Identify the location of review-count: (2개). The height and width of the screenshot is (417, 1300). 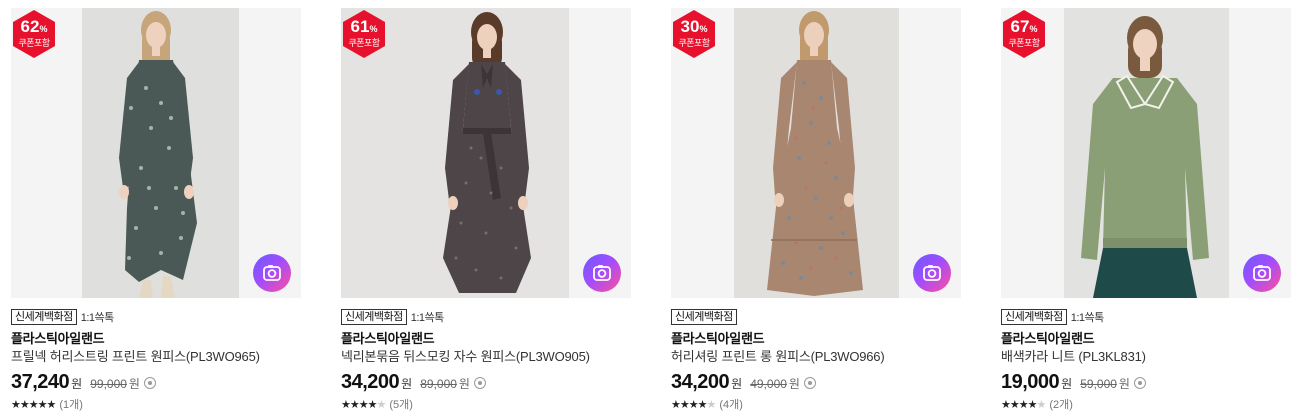
(1061, 405).